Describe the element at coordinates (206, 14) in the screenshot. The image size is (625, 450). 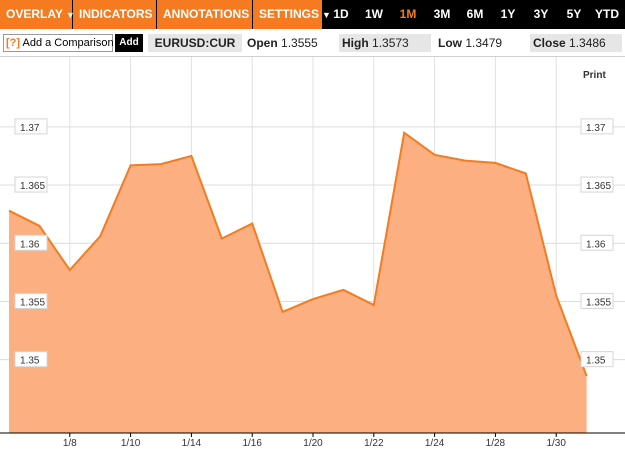
I see `annotations-menu-label: ANNOTATIONS` at that location.